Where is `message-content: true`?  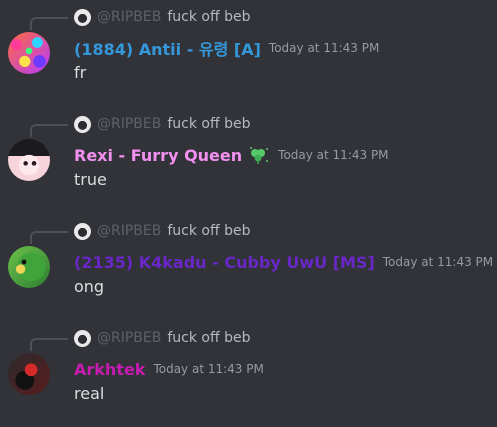 message-content: true is located at coordinates (90, 179).